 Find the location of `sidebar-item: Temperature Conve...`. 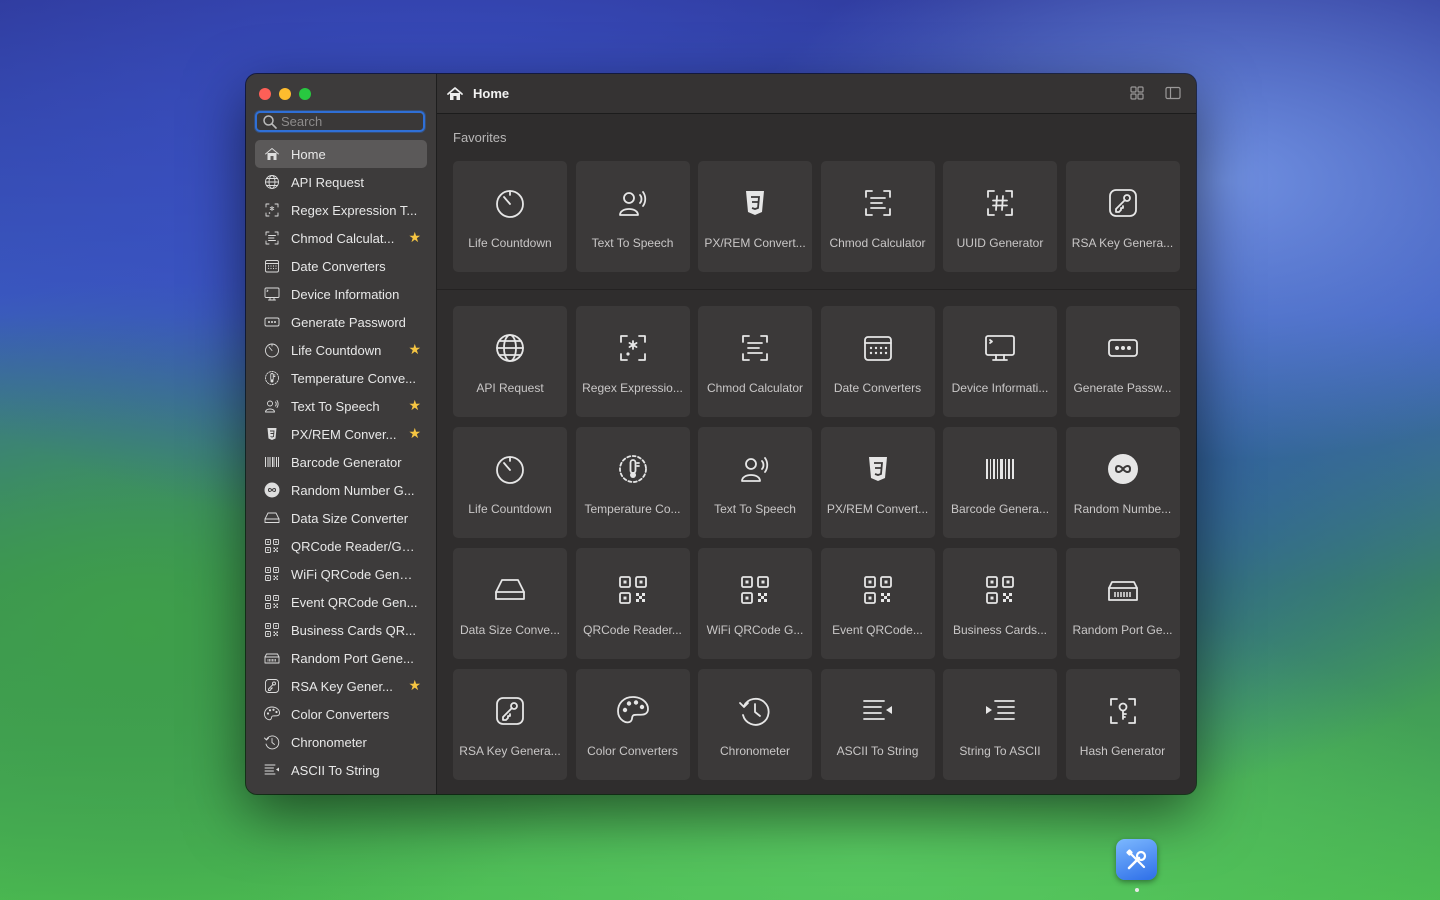

sidebar-item: Temperature Conve... is located at coordinates (341, 378).